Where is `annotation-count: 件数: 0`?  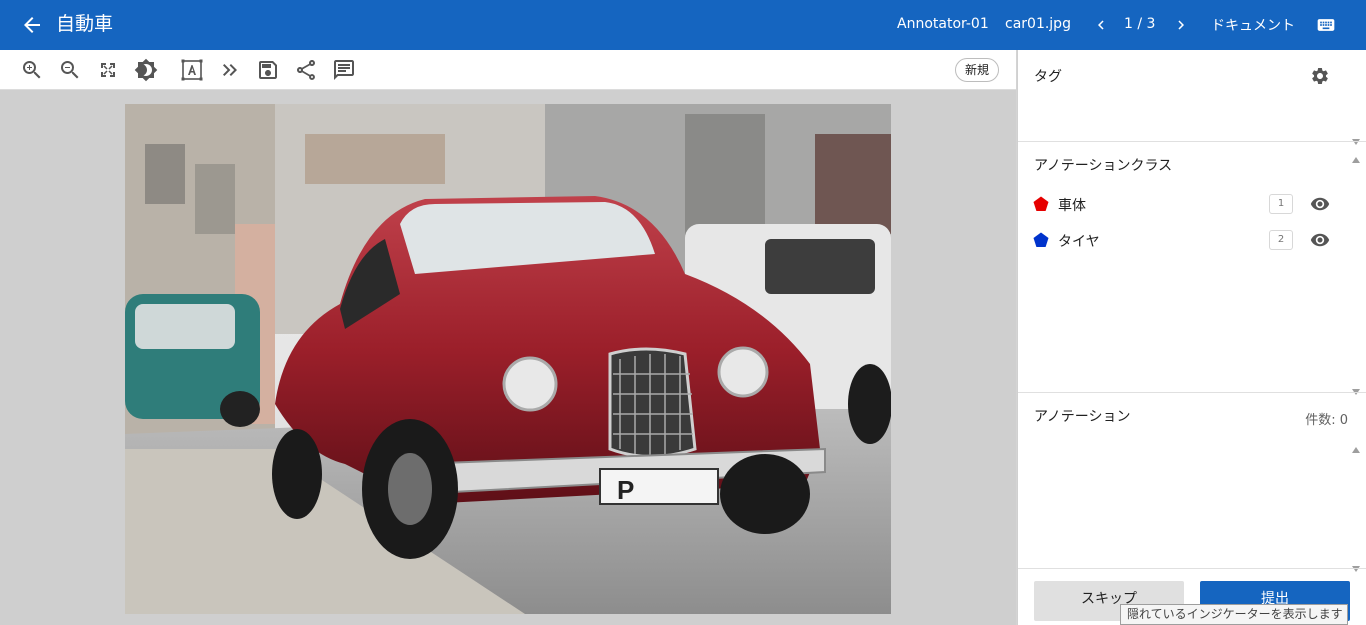
annotation-count: 件数: 0 is located at coordinates (1326, 420).